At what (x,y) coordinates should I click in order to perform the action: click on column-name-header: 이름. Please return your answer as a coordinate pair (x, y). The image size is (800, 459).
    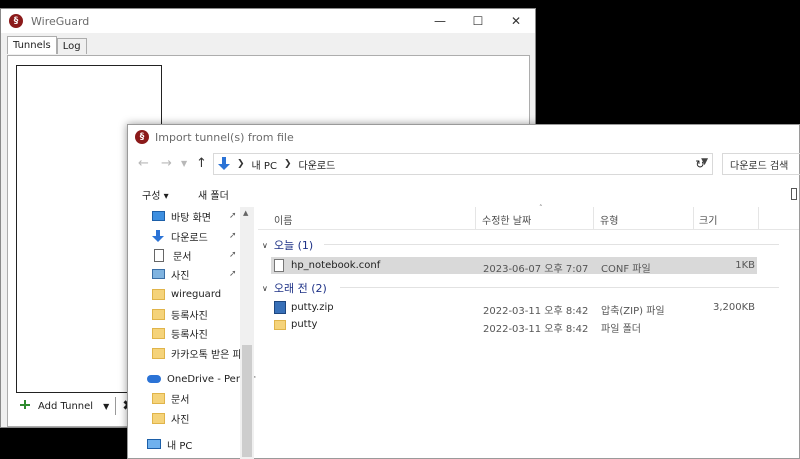
    Looking at the image, I should click on (283, 219).